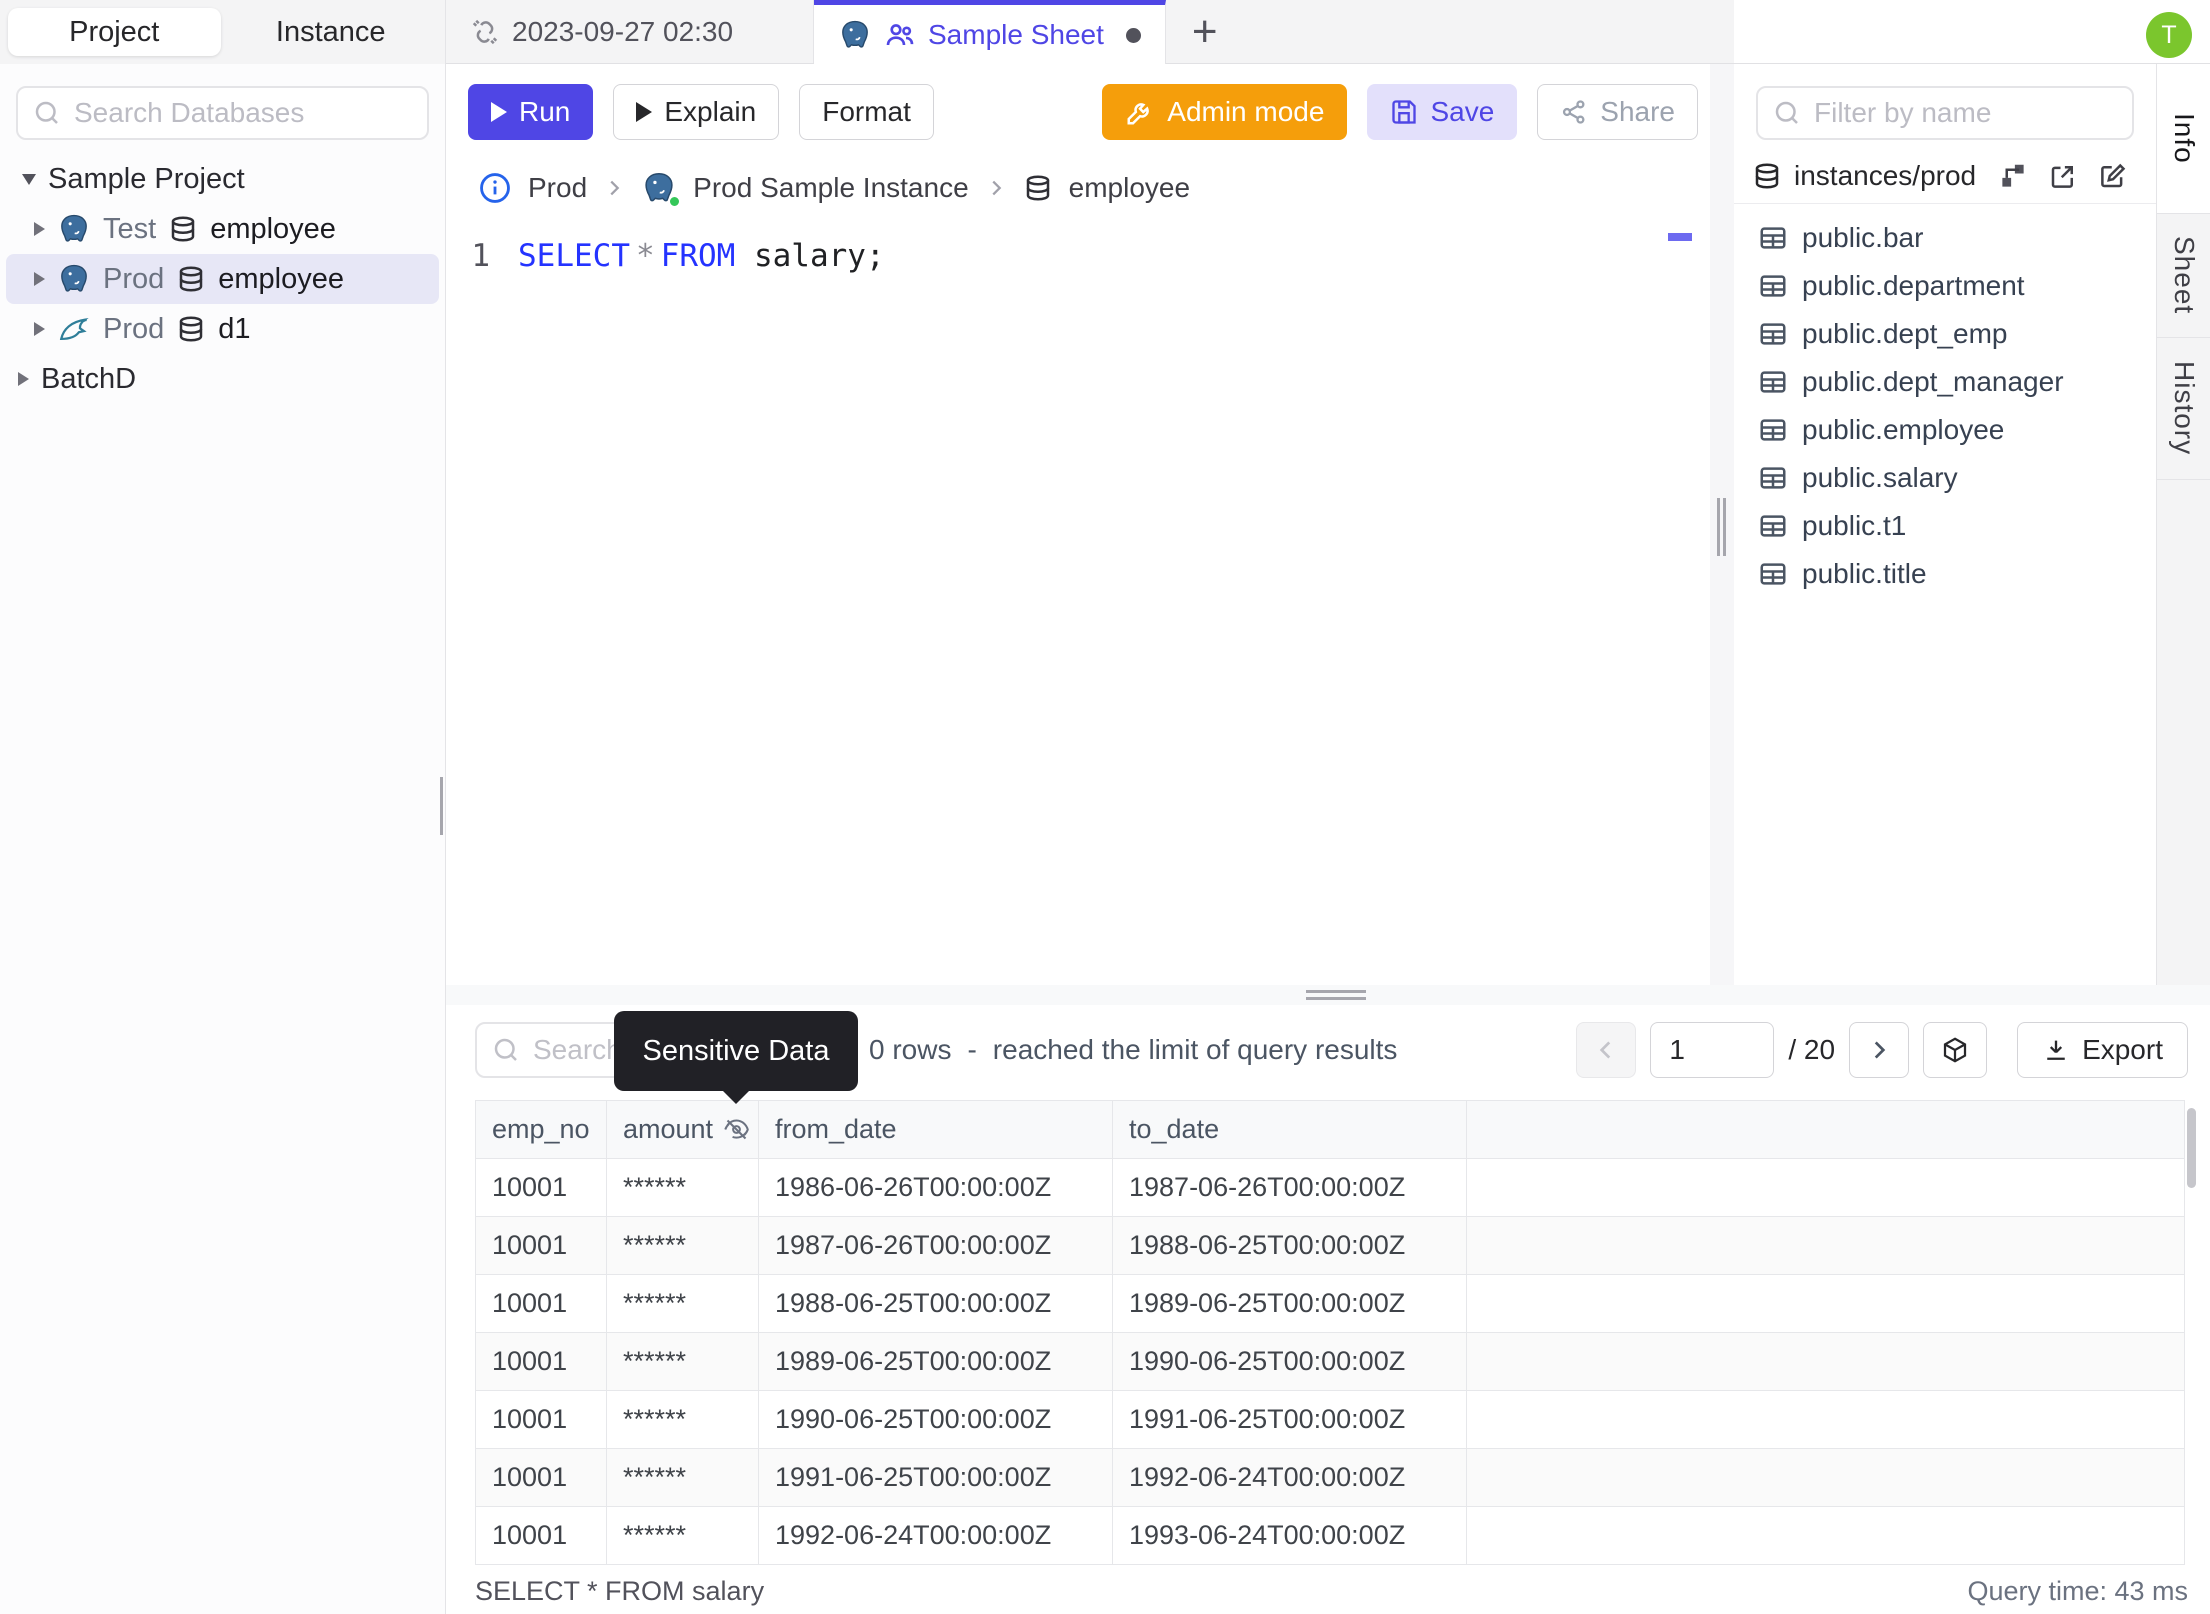 The width and height of the screenshot is (2210, 1614). What do you see at coordinates (1945, 574) in the screenshot?
I see `table-list-item: public.title` at bounding box center [1945, 574].